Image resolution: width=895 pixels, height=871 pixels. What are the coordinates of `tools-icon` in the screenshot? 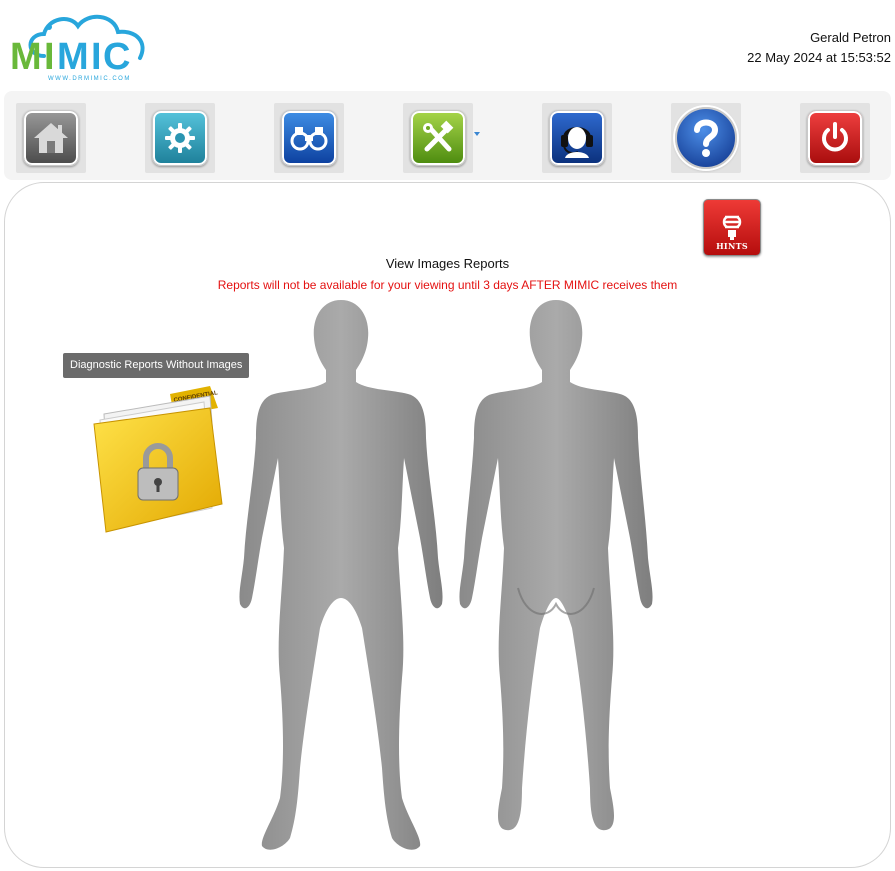 It's located at (438, 138).